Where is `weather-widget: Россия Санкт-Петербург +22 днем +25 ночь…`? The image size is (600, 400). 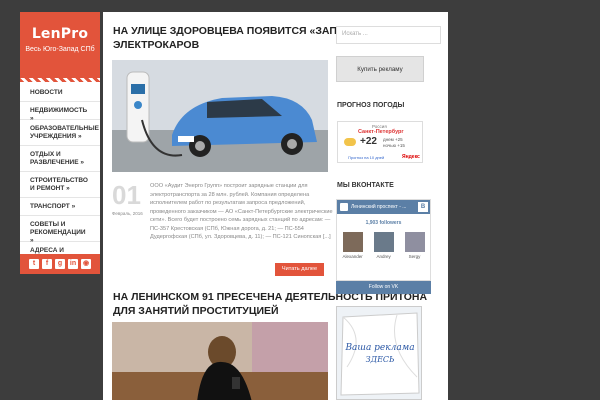 weather-widget: Россия Санкт-Петербург +22 днем +25 ночь… is located at coordinates (380, 142).